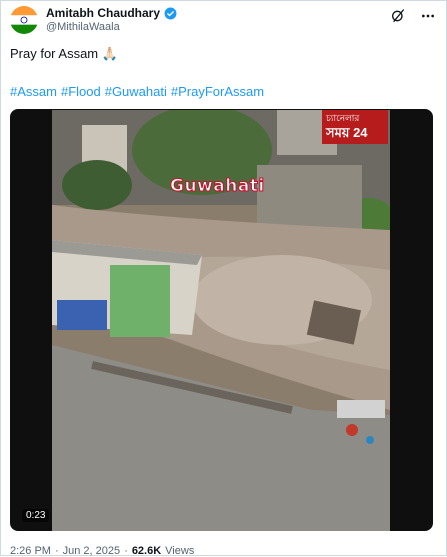 The width and height of the screenshot is (447, 557). I want to click on tweet-text: Pray for Assam 🙏🏻, so click(64, 53).